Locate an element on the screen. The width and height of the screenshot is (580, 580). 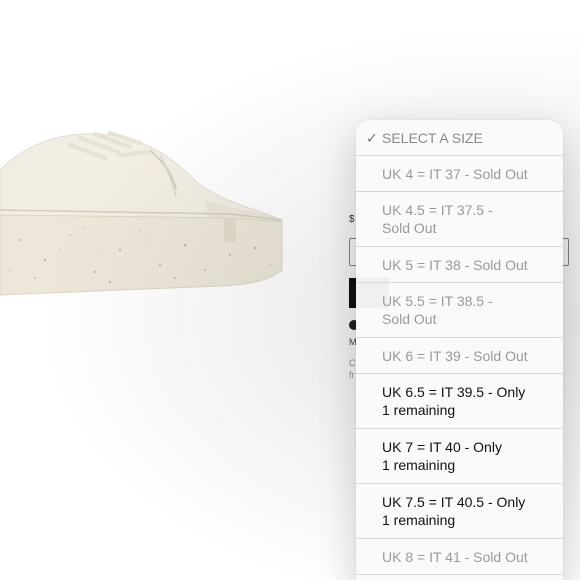
option-label: SELECT A SIZE is located at coordinates (432, 137).